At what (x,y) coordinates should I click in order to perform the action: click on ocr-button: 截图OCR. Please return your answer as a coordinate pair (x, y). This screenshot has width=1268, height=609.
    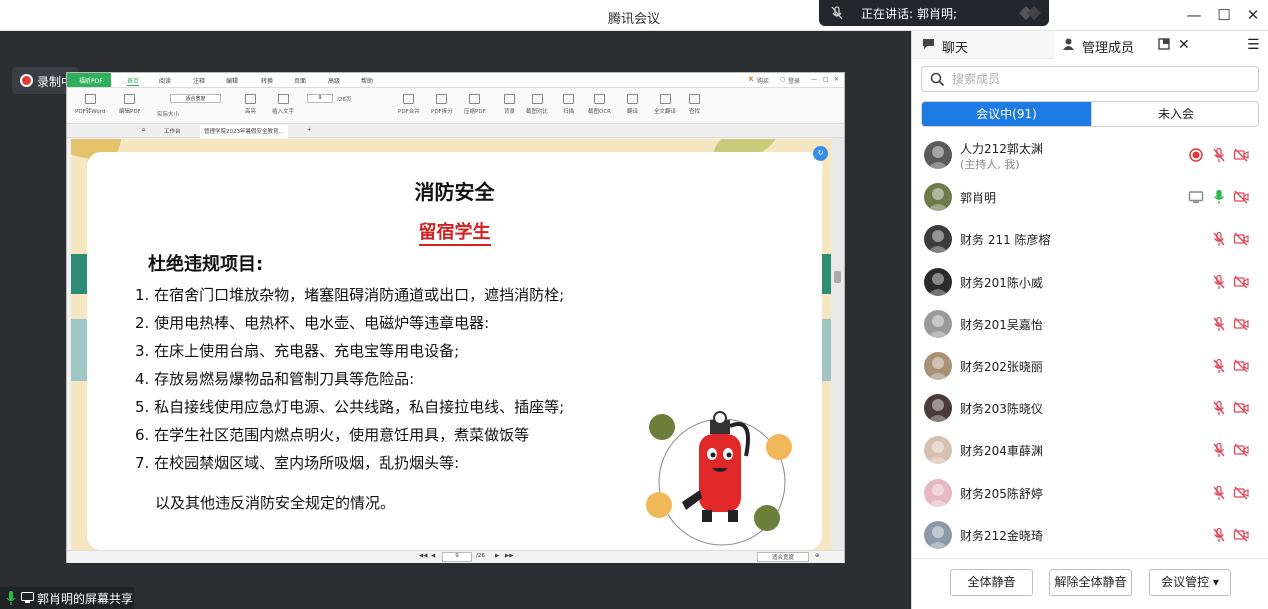
    Looking at the image, I should click on (599, 104).